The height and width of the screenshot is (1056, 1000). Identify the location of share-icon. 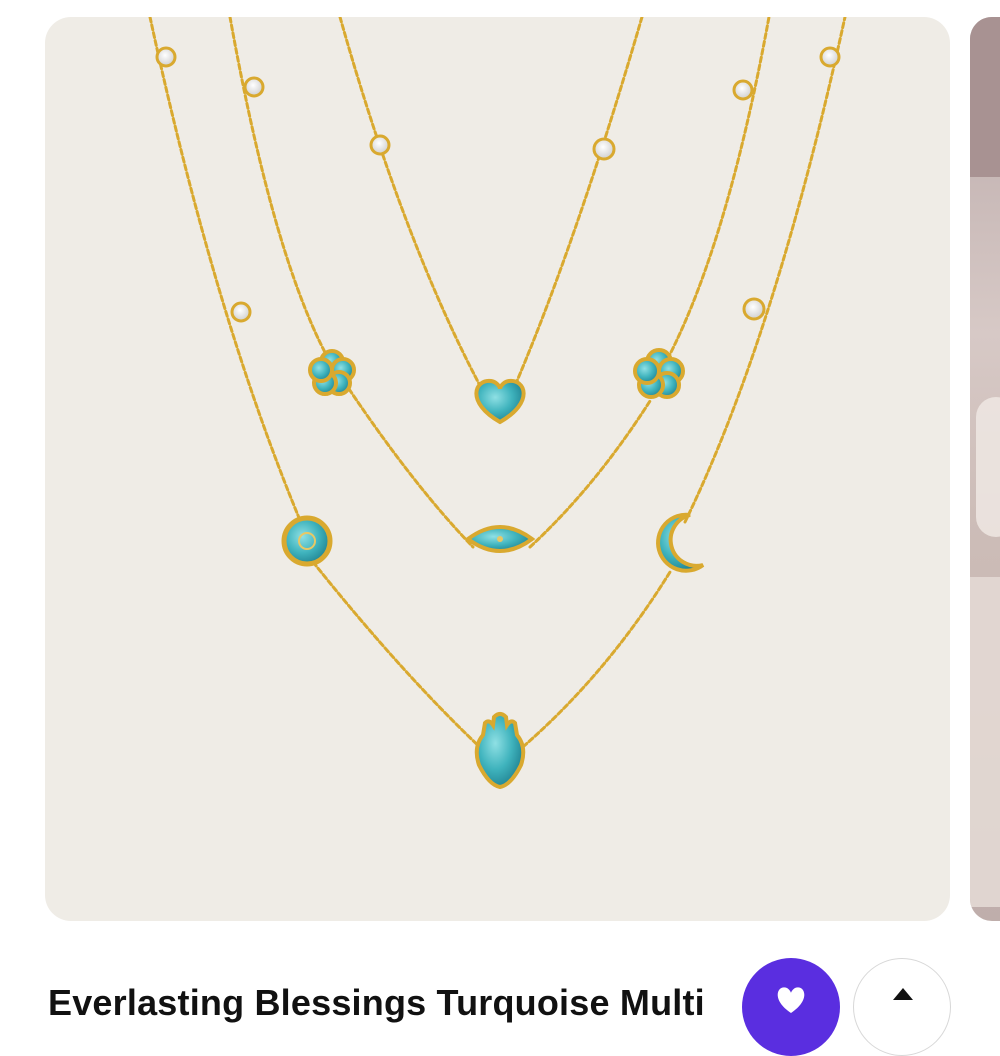
(903, 994).